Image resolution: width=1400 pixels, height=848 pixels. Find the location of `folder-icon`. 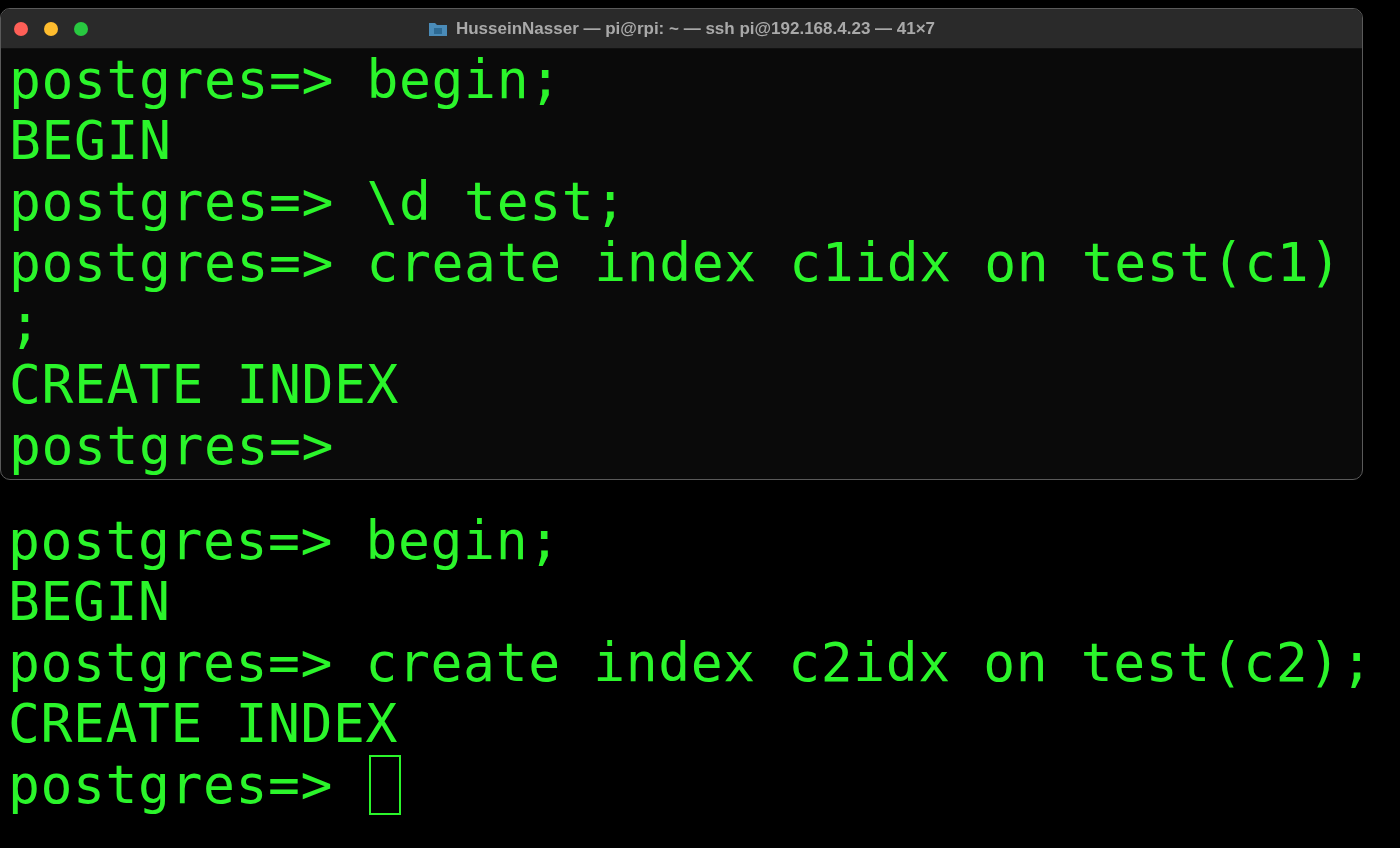

folder-icon is located at coordinates (437, 28).